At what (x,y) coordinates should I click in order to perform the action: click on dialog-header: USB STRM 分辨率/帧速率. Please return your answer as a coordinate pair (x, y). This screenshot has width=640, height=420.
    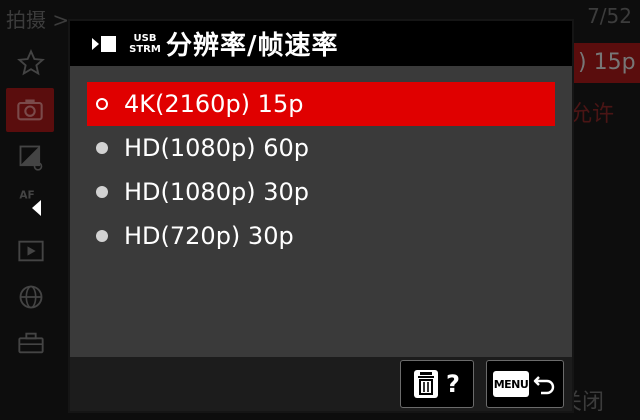
    Looking at the image, I should click on (321, 43).